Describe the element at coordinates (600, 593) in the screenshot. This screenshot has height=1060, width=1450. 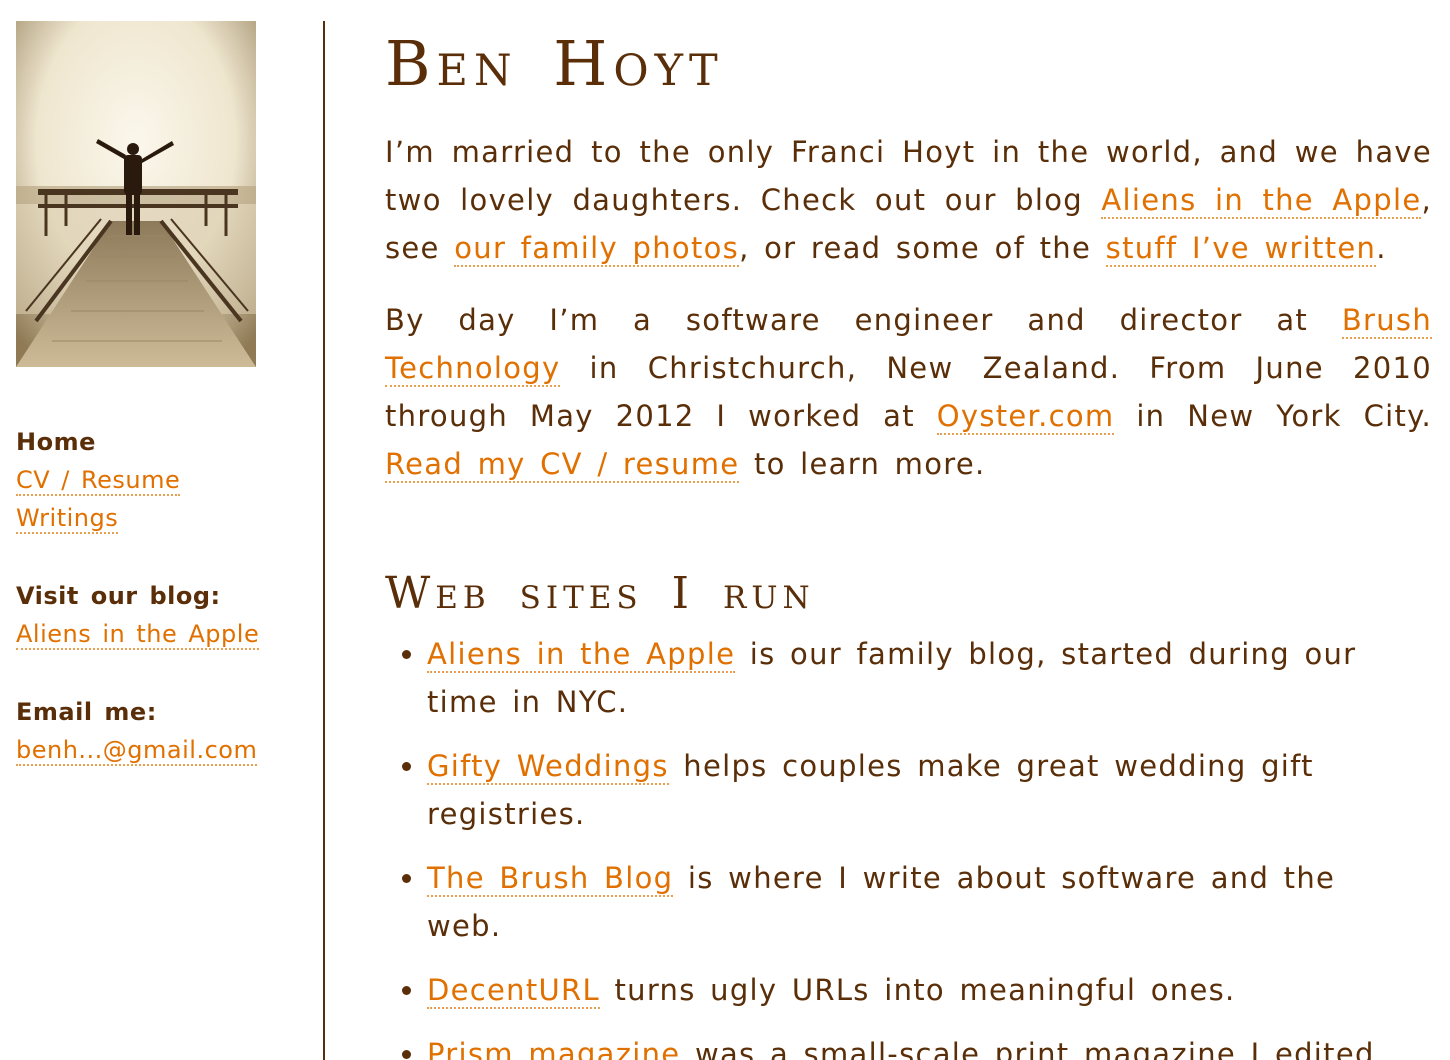
I see `sites-heading: Web sites I run` at that location.